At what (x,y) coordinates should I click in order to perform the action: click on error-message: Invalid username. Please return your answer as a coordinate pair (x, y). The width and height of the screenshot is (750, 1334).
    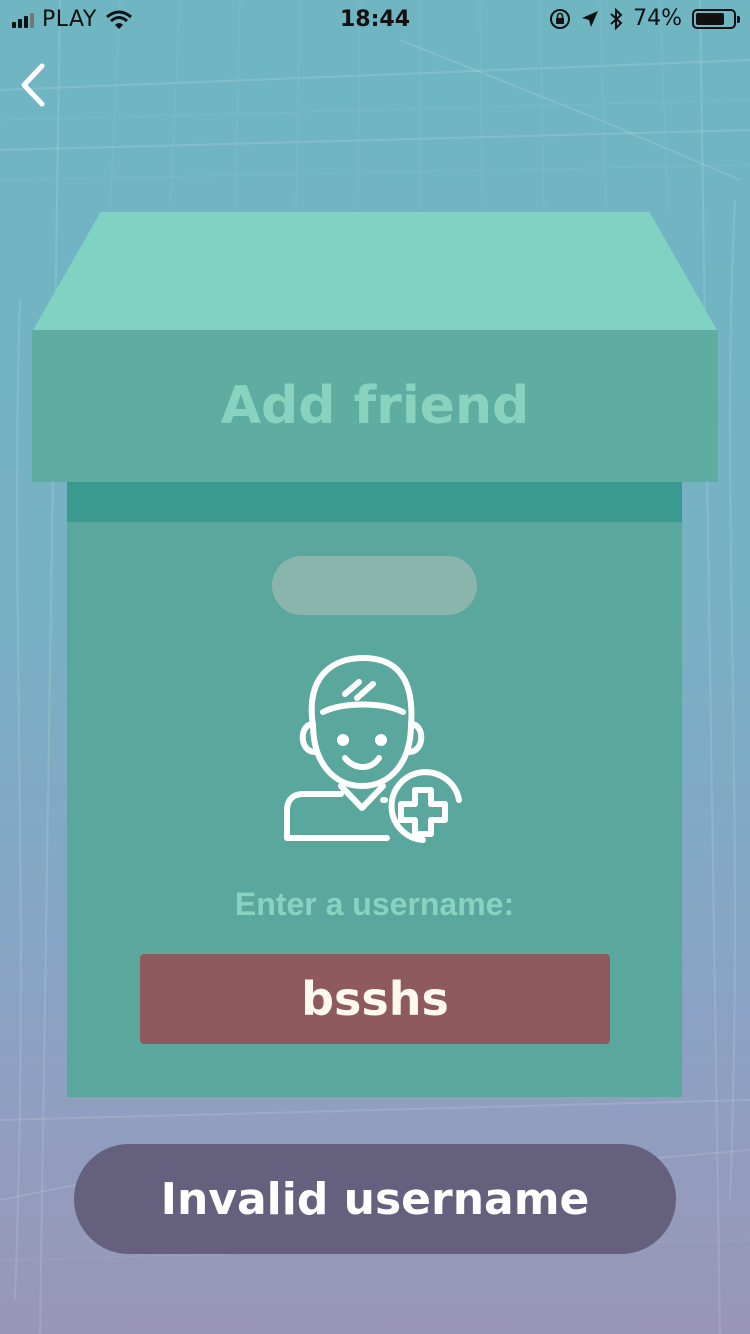
    Looking at the image, I should click on (375, 1199).